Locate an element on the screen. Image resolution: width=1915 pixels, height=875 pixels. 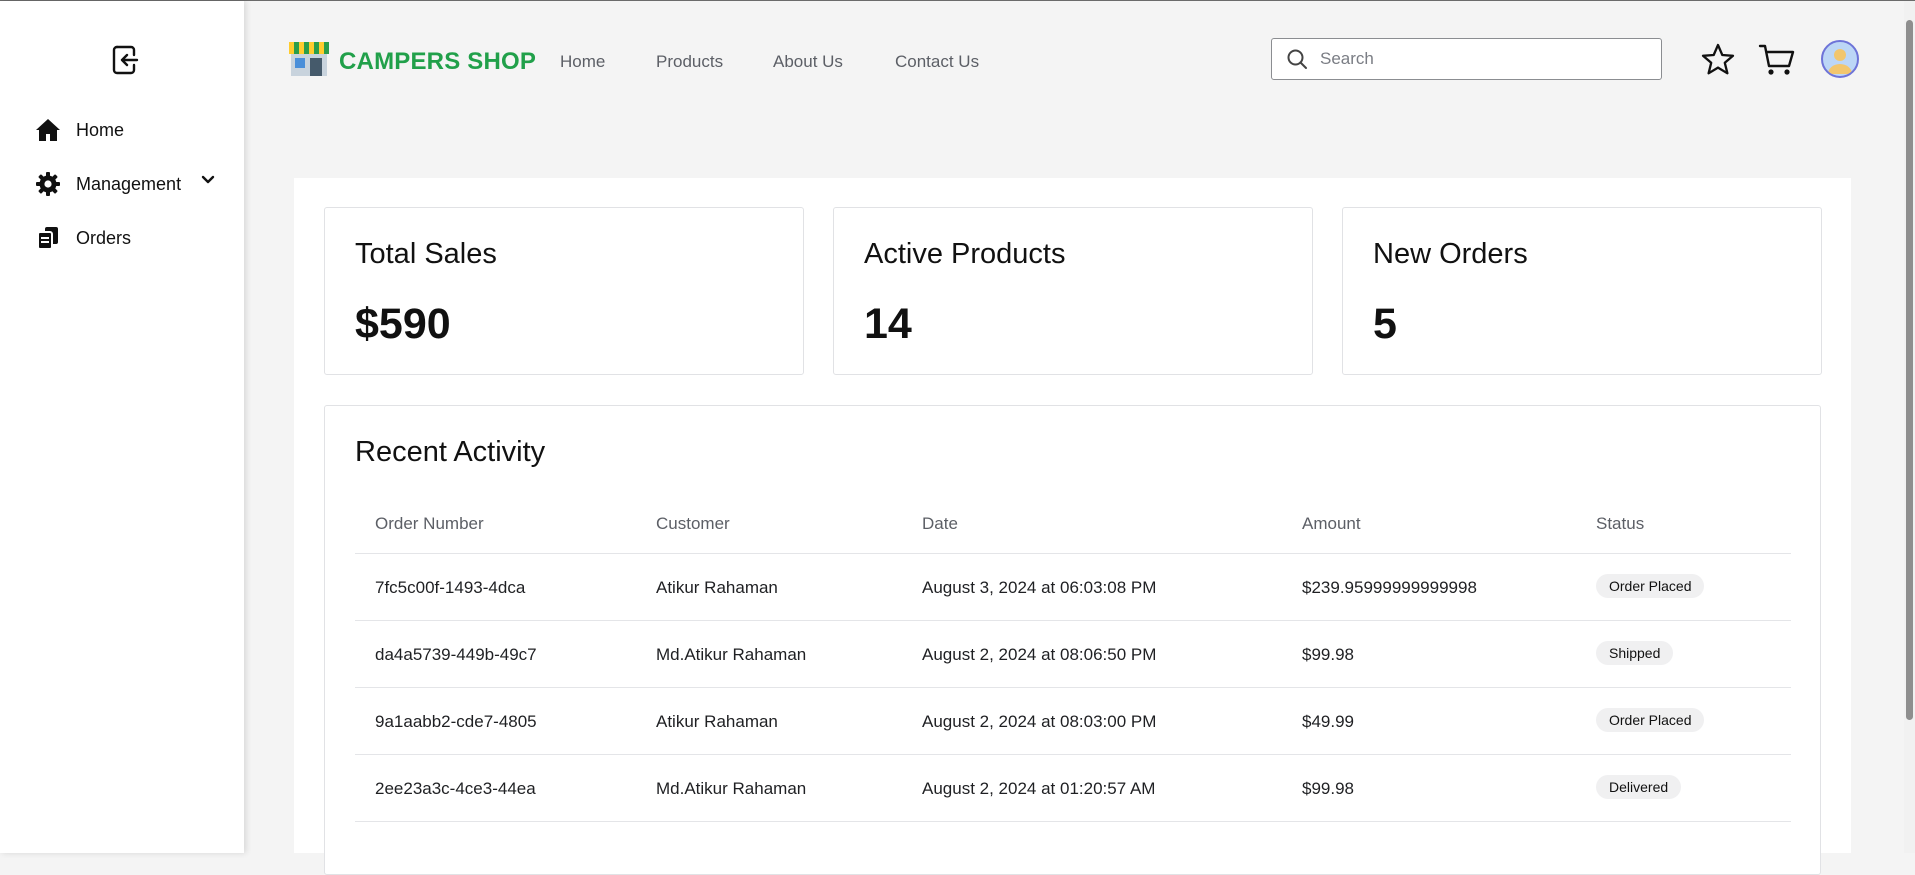
stat-title: Active Products is located at coordinates (965, 254).